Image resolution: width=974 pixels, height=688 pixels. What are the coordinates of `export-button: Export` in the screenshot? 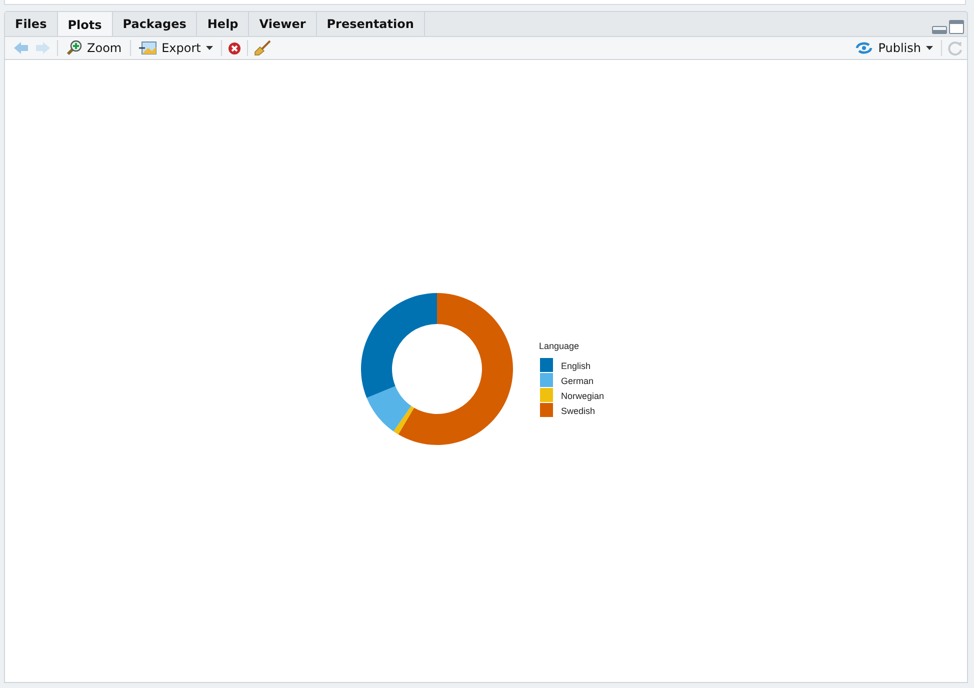 It's located at (175, 48).